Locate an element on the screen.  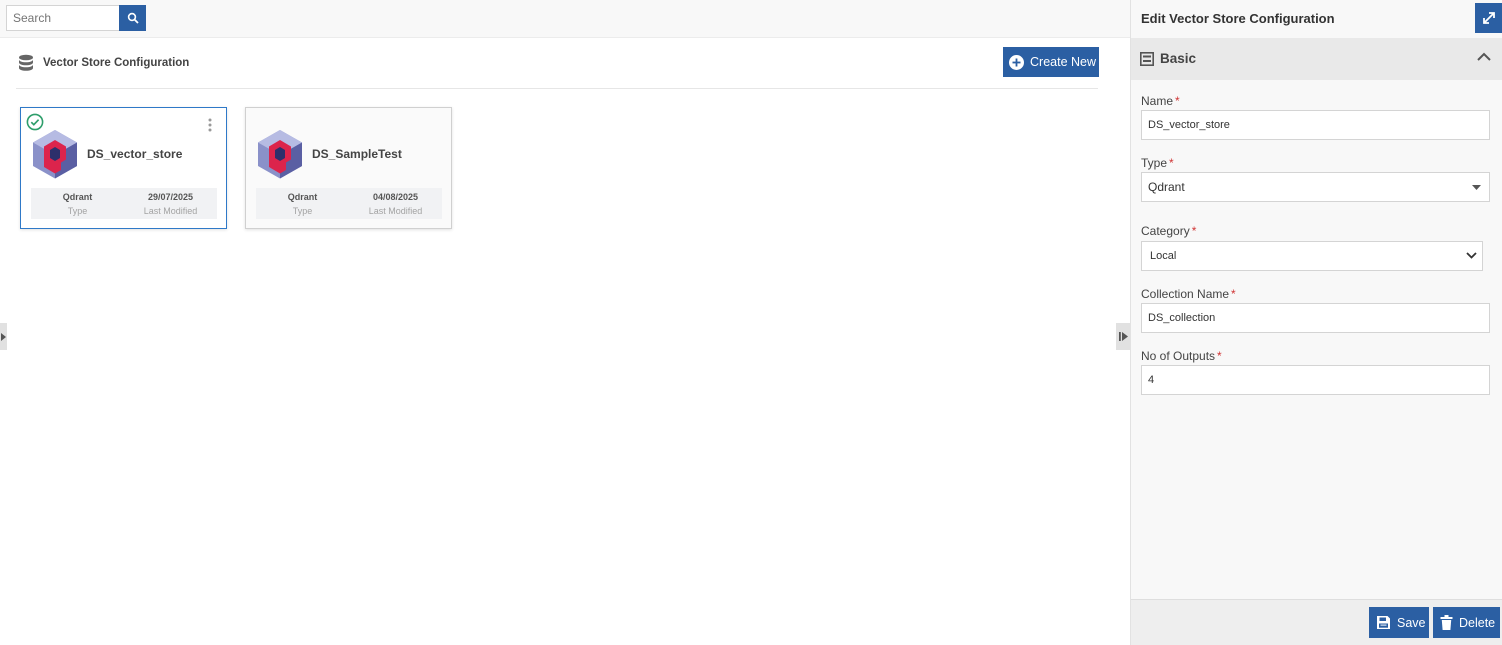
right-panel-toggle is located at coordinates (1123, 336).